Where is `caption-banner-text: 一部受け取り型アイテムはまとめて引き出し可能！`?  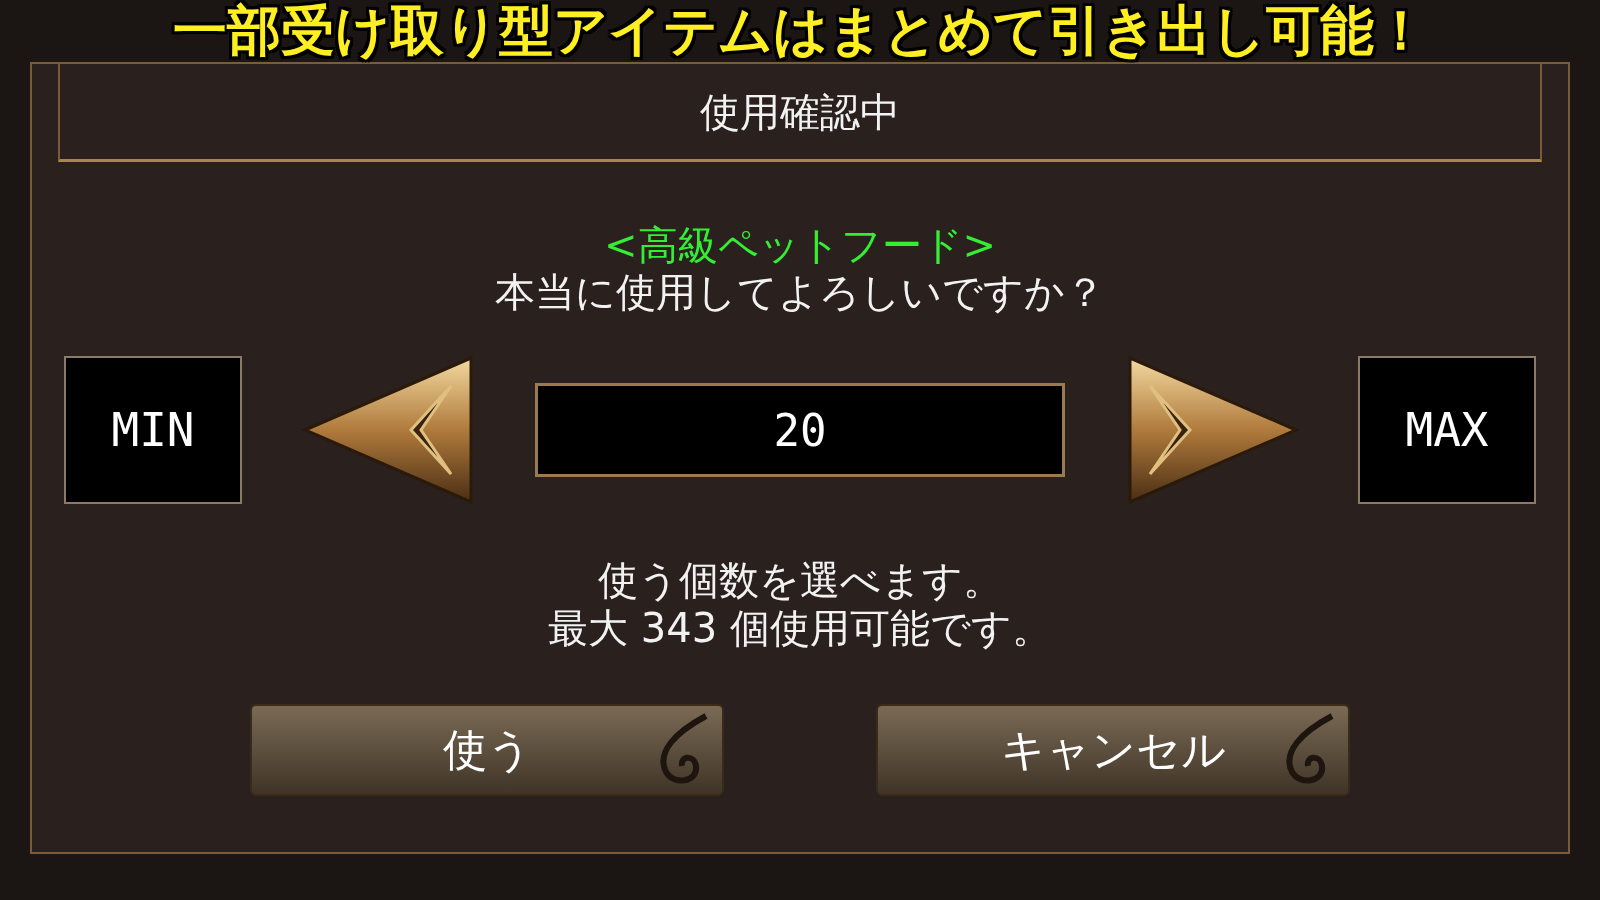
caption-banner-text: 一部受け取り型アイテムはまとめて引き出し可能！ is located at coordinates (800, 31).